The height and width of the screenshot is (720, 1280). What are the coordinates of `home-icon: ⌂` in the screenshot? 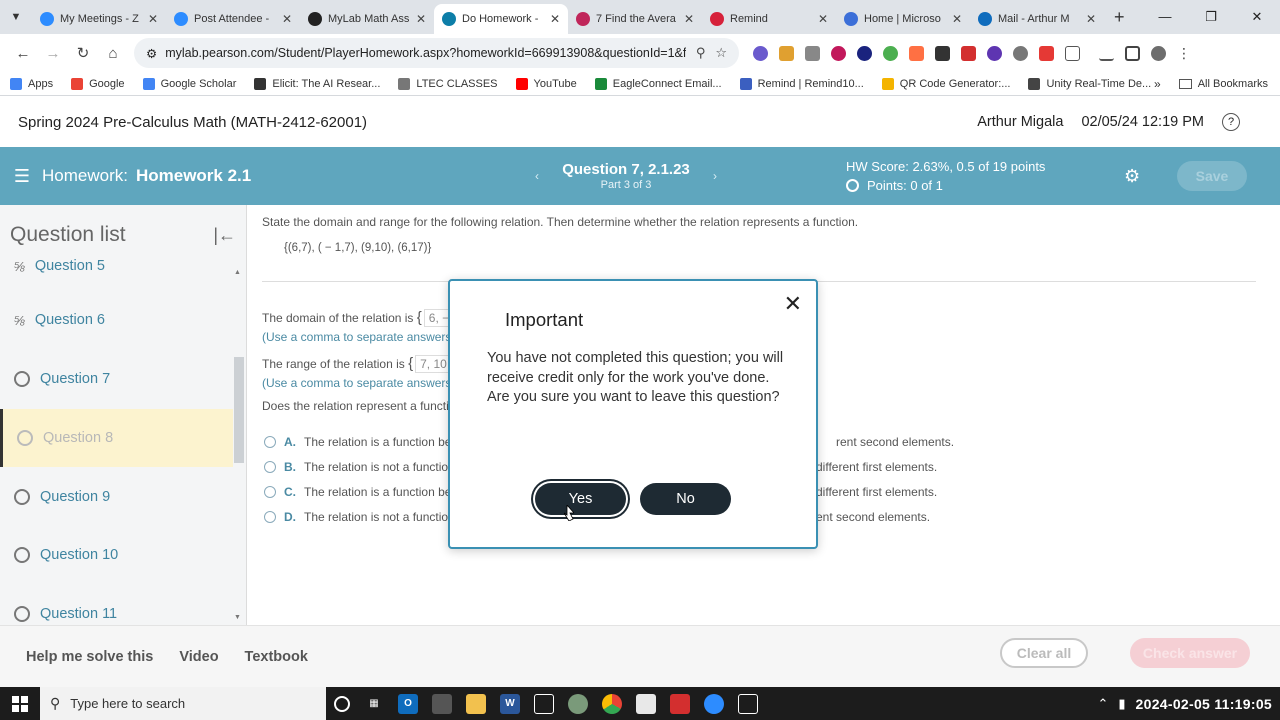 It's located at (113, 53).